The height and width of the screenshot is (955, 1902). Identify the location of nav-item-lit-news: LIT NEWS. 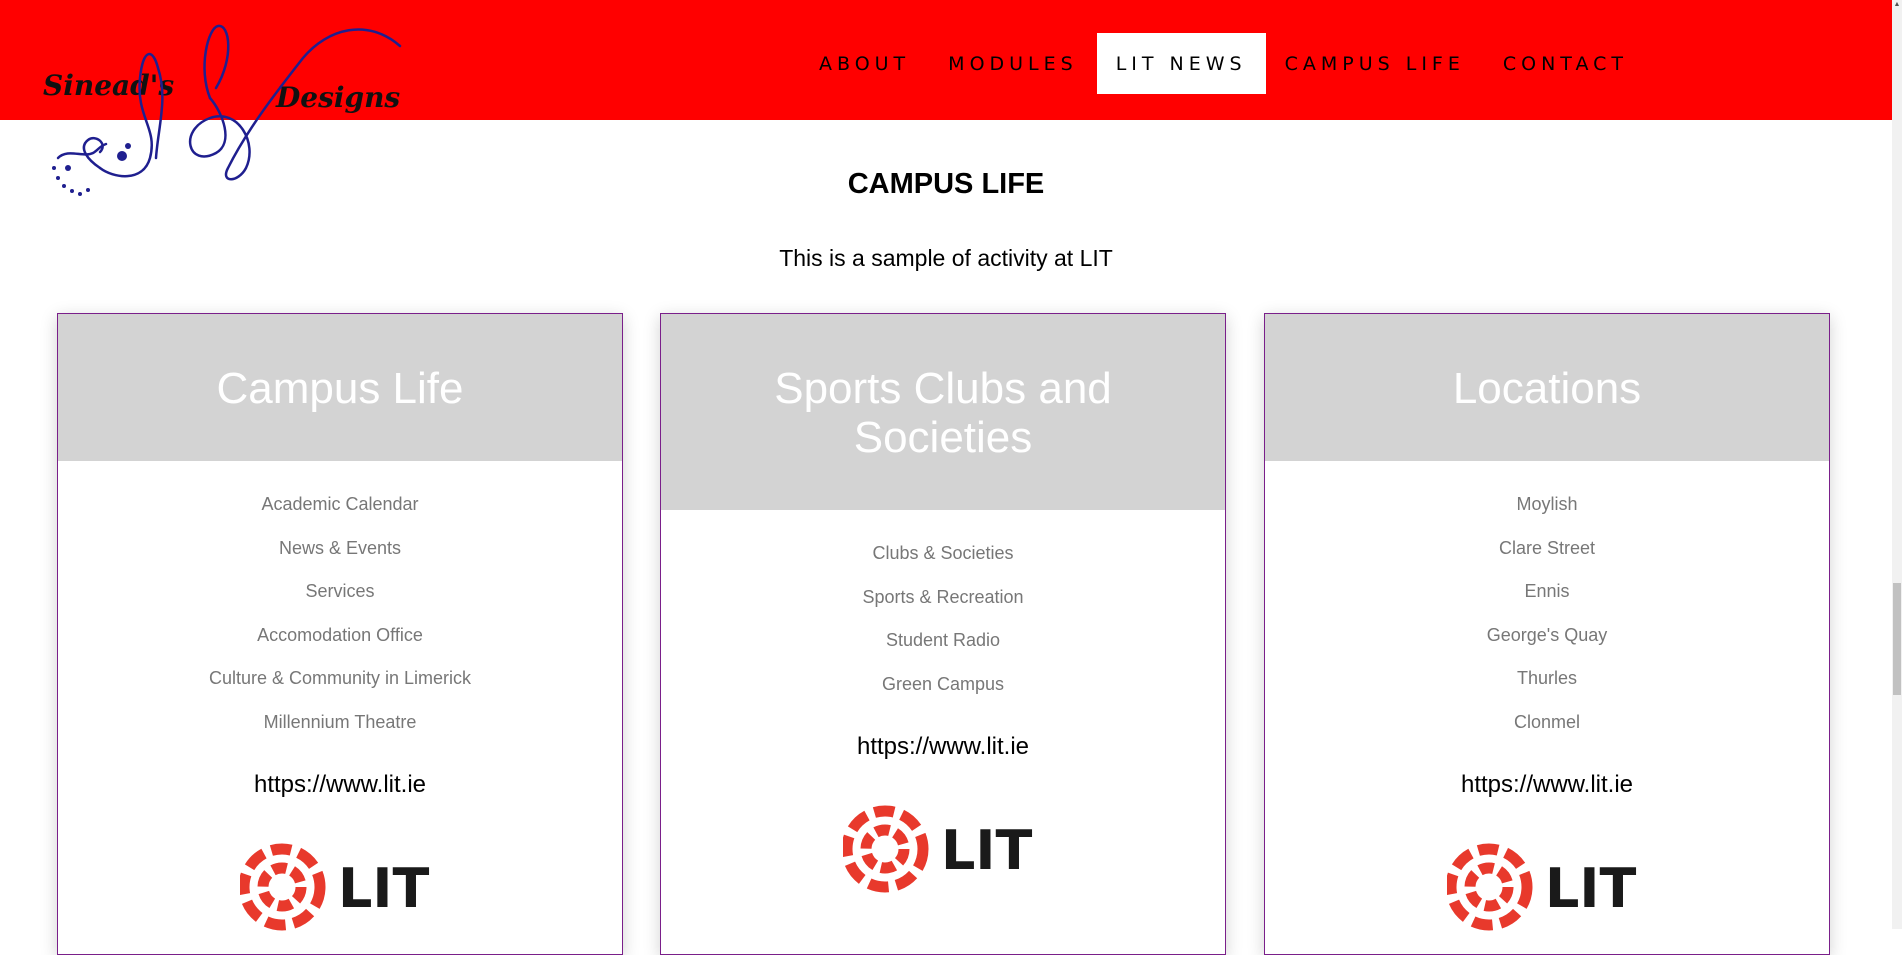
(1181, 63).